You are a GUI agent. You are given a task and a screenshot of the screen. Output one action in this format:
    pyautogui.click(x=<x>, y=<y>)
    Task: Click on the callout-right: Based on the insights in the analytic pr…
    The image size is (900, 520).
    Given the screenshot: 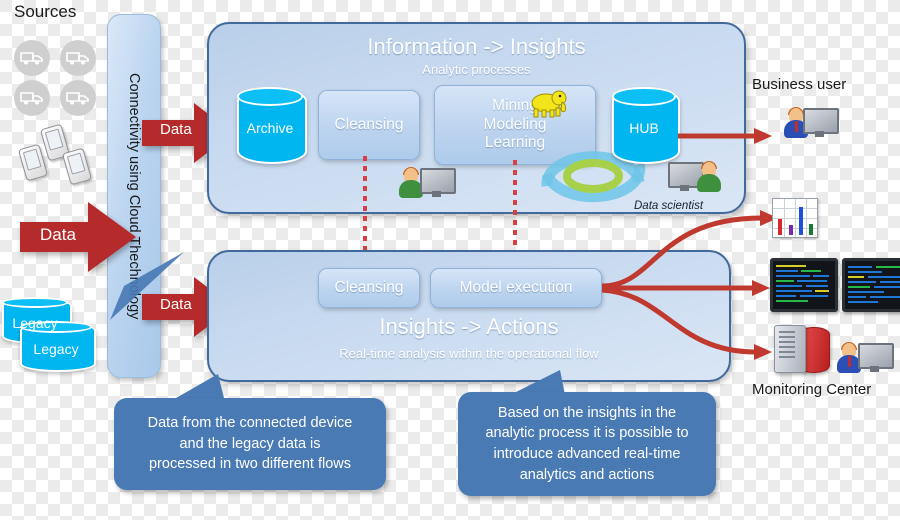 What is the action you would take?
    pyautogui.click(x=587, y=444)
    